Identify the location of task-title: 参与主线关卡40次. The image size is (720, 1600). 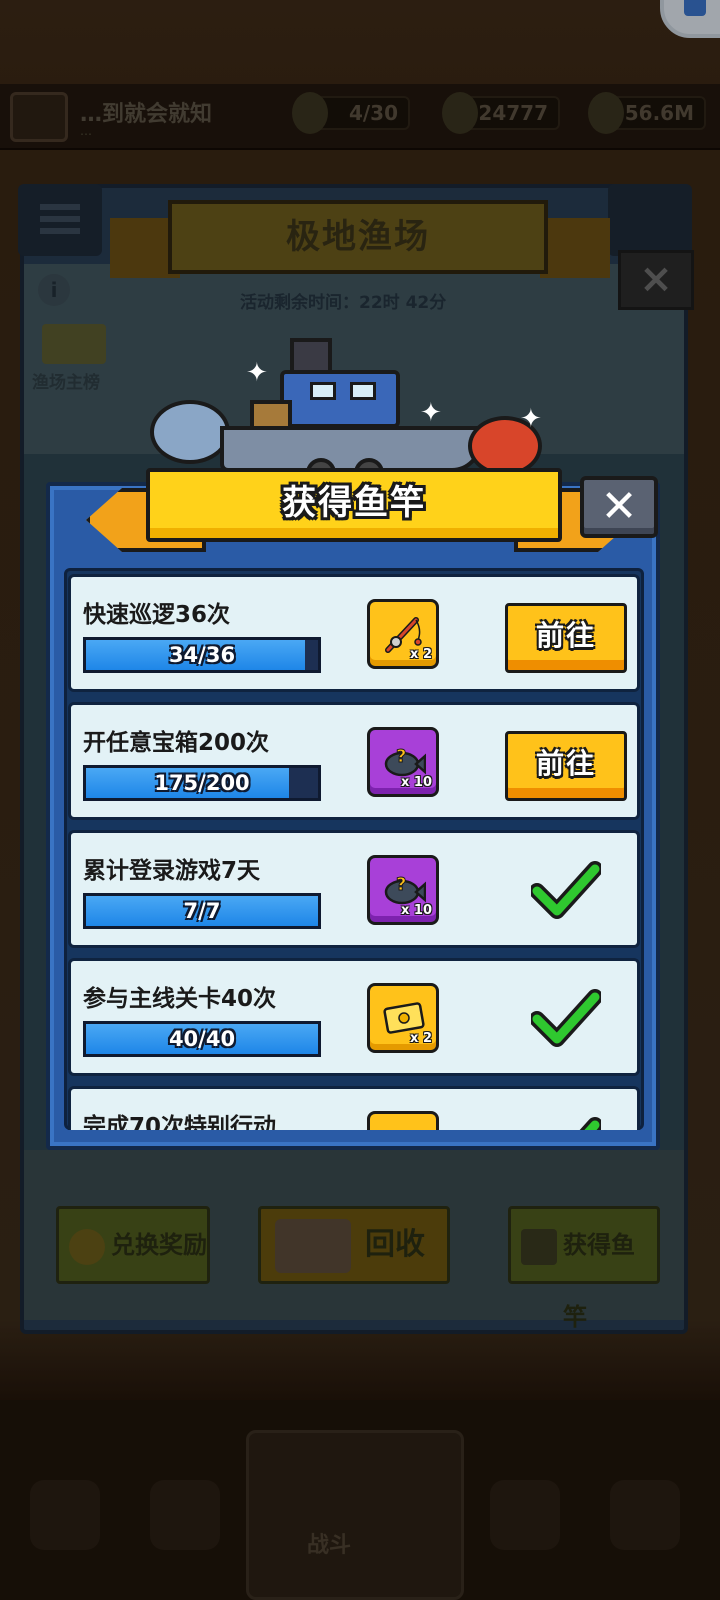
(180, 999).